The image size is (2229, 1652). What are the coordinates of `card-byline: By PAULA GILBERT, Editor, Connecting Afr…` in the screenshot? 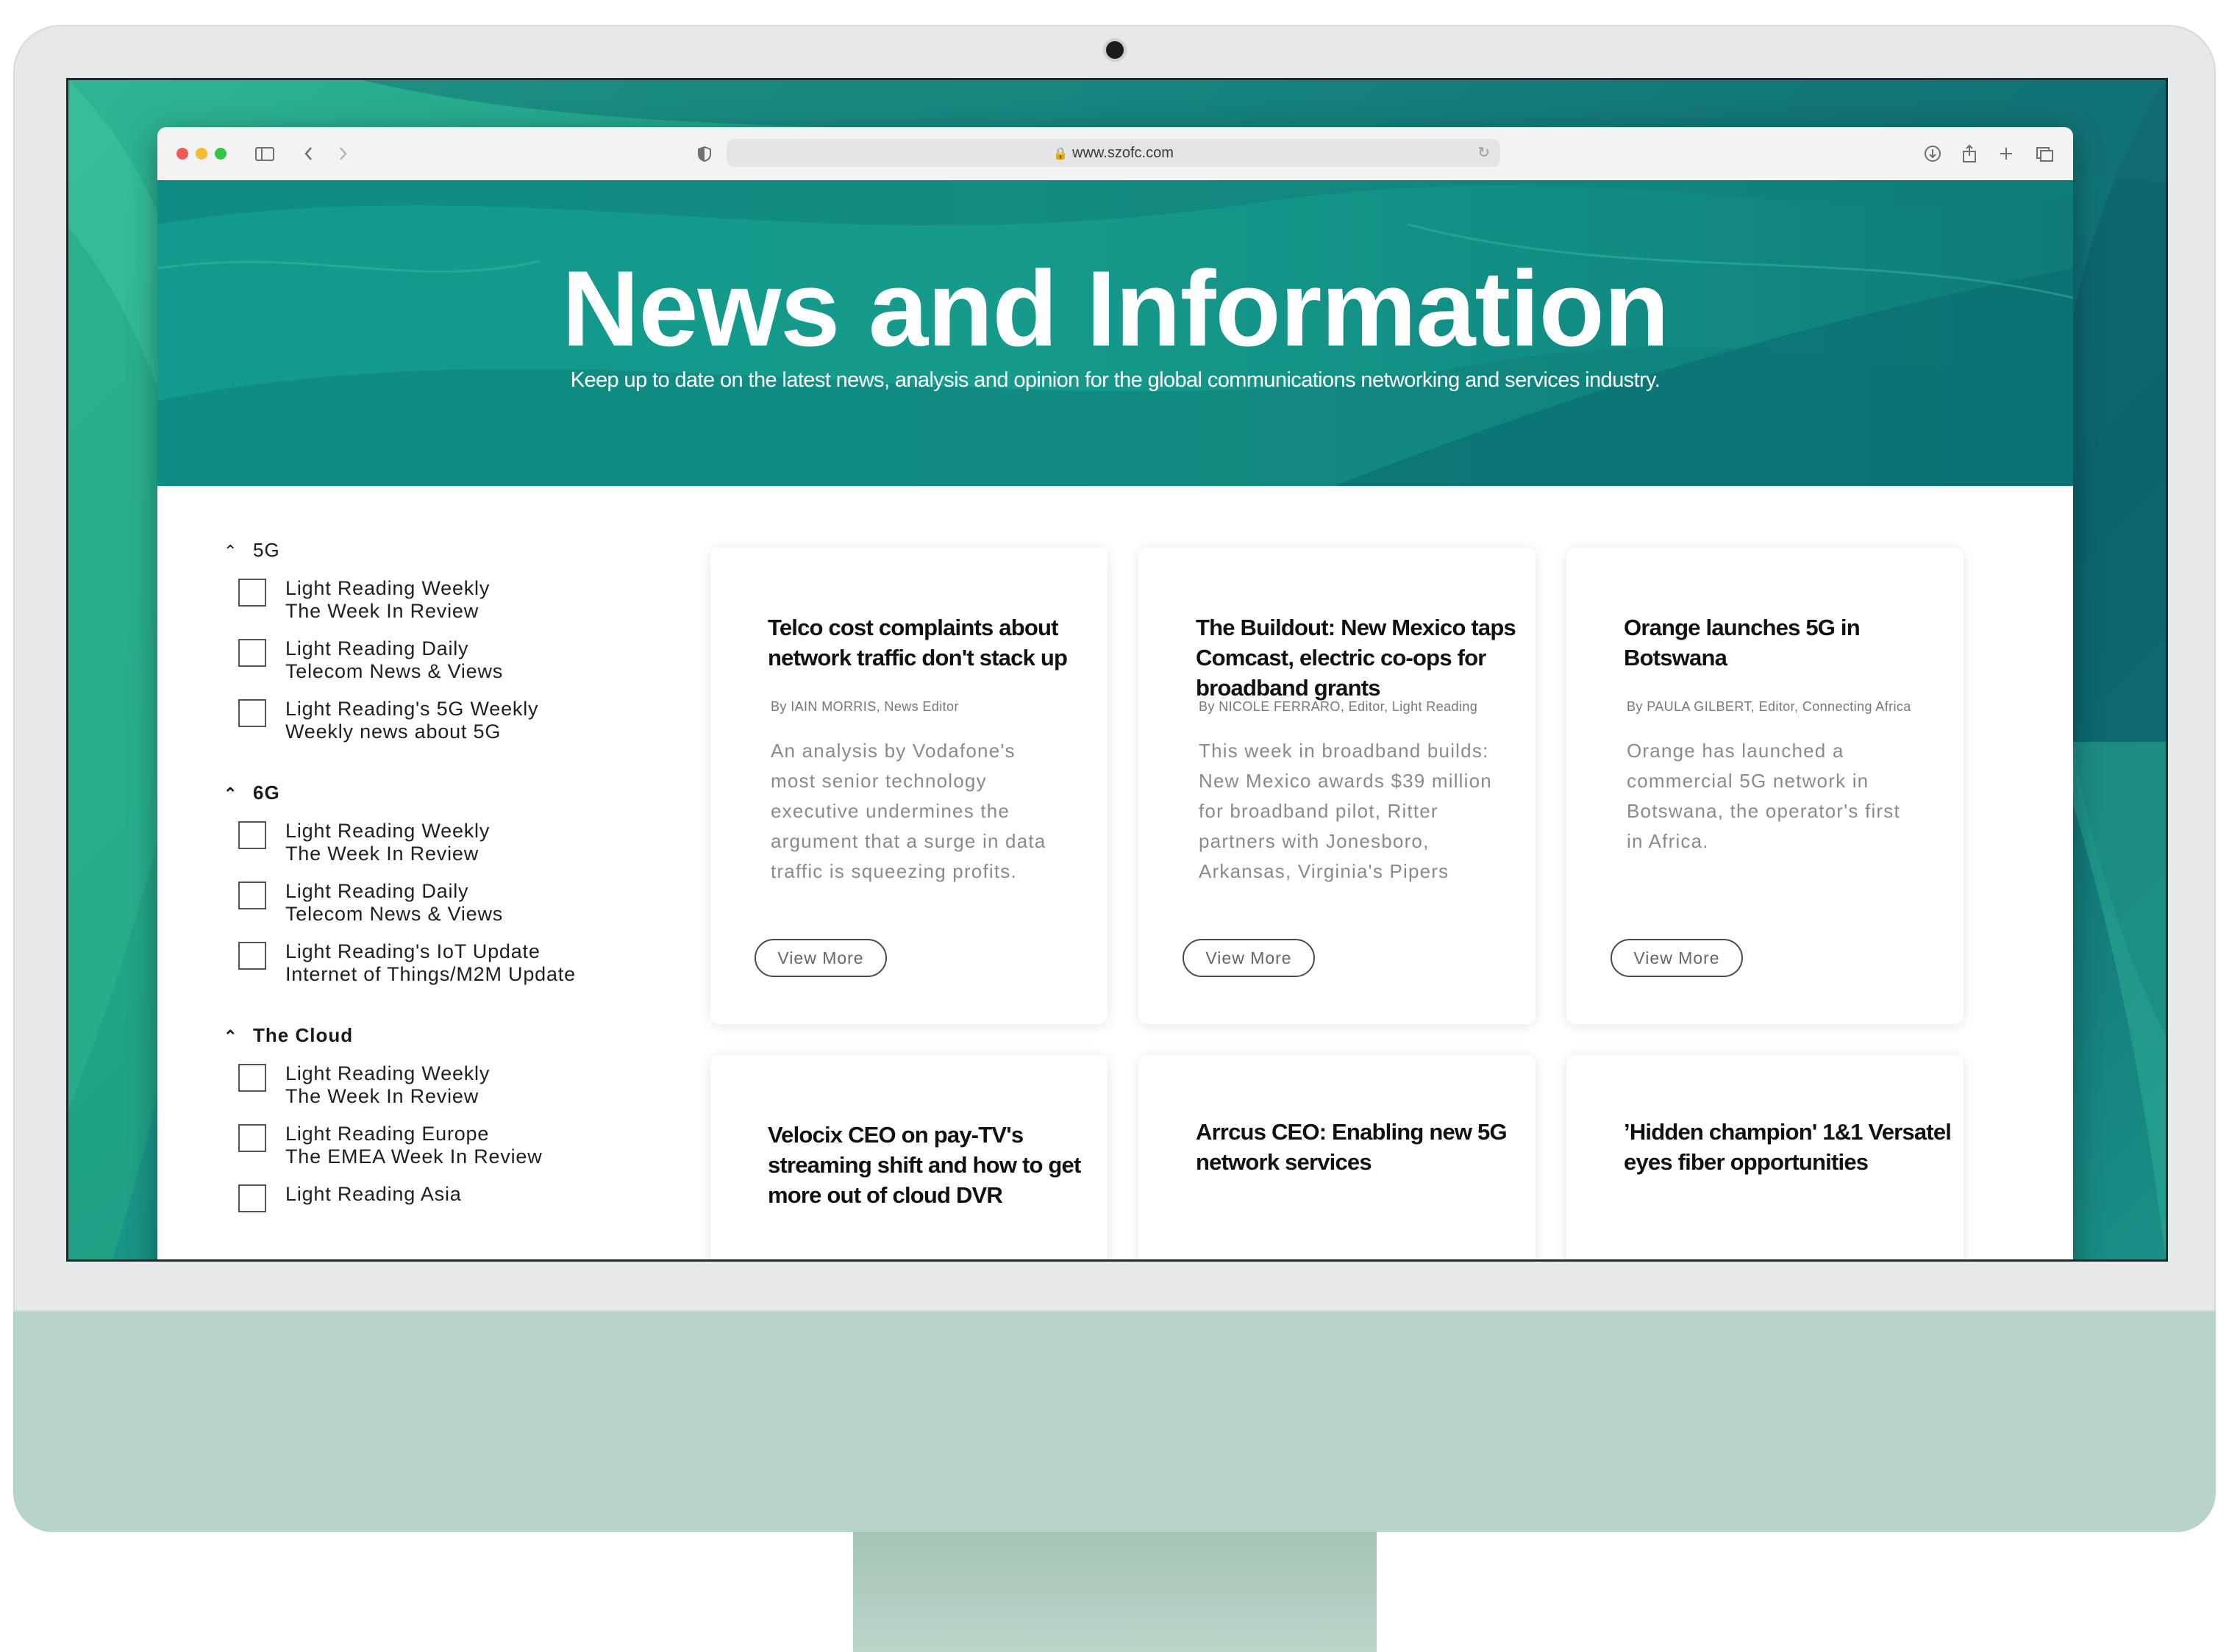 It's located at (1769, 706).